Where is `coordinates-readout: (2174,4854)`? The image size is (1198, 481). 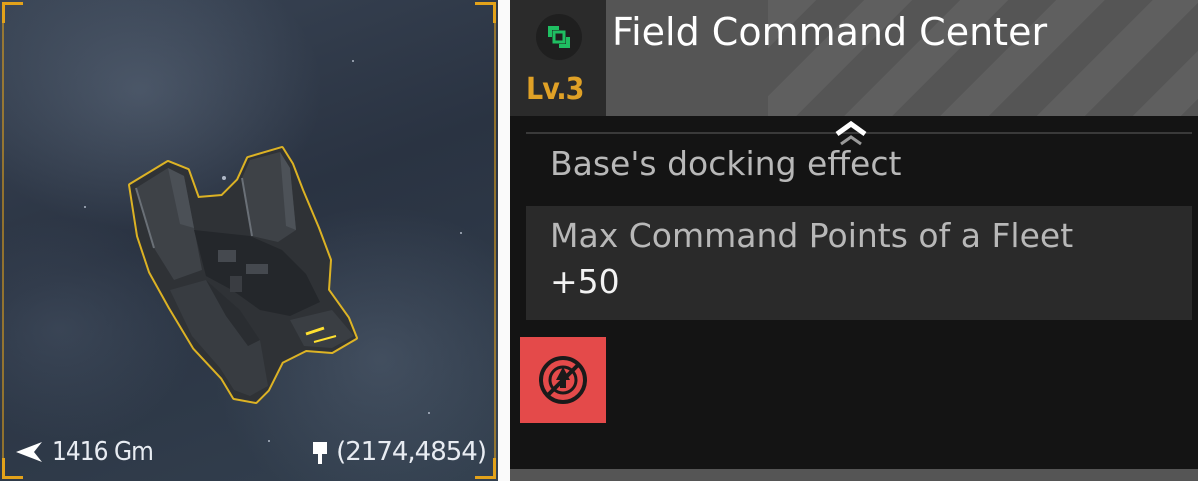
coordinates-readout: (2174,4854) is located at coordinates (398, 452).